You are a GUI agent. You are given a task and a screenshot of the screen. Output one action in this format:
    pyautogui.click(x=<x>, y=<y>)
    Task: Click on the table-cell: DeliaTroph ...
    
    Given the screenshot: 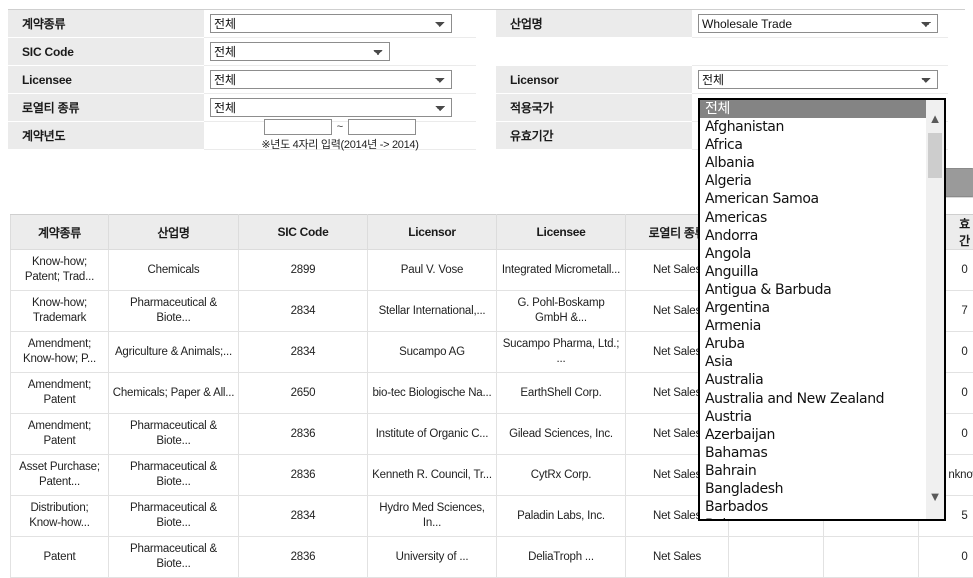 What is the action you would take?
    pyautogui.click(x=561, y=557)
    